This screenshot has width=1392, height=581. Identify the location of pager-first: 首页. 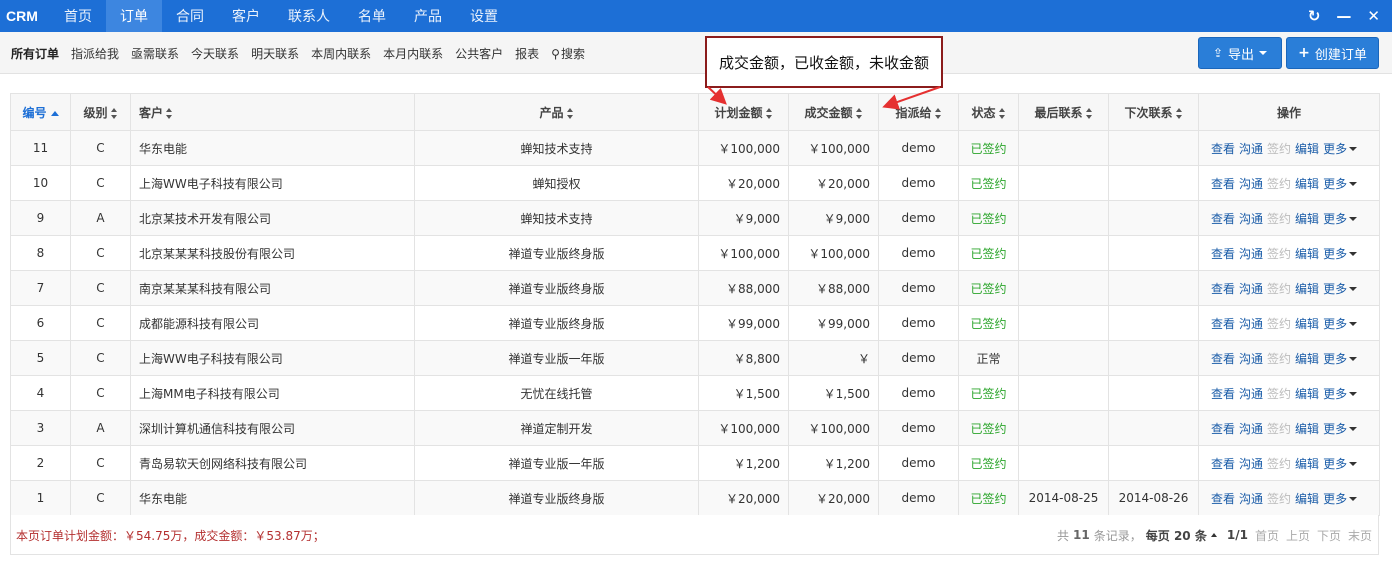
(1267, 535).